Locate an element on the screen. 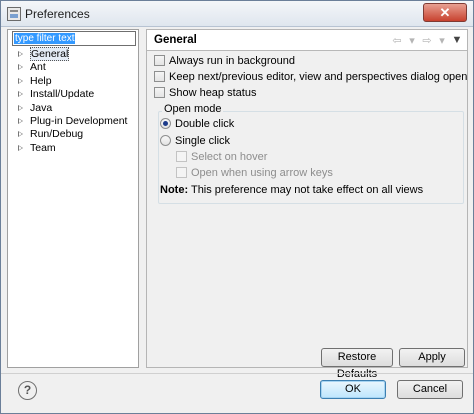  select-on-hover-option: Select on hover is located at coordinates (221, 158).